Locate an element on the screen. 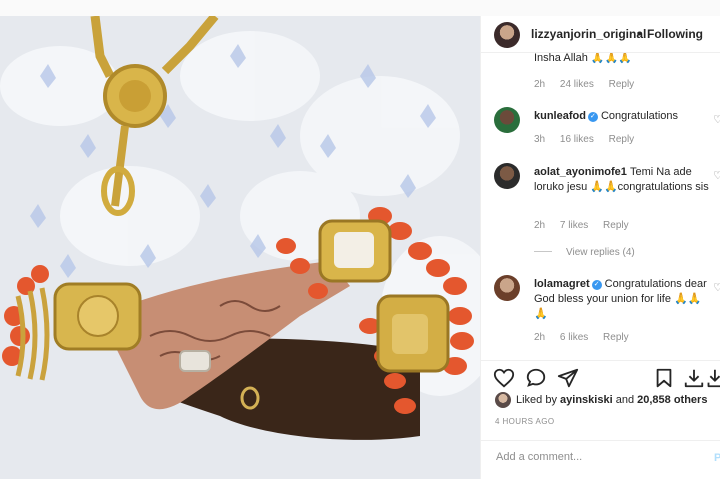 This screenshot has height=480, width=720. comment-body: kunleafod ✓ Congratulations is located at coordinates (622, 116).